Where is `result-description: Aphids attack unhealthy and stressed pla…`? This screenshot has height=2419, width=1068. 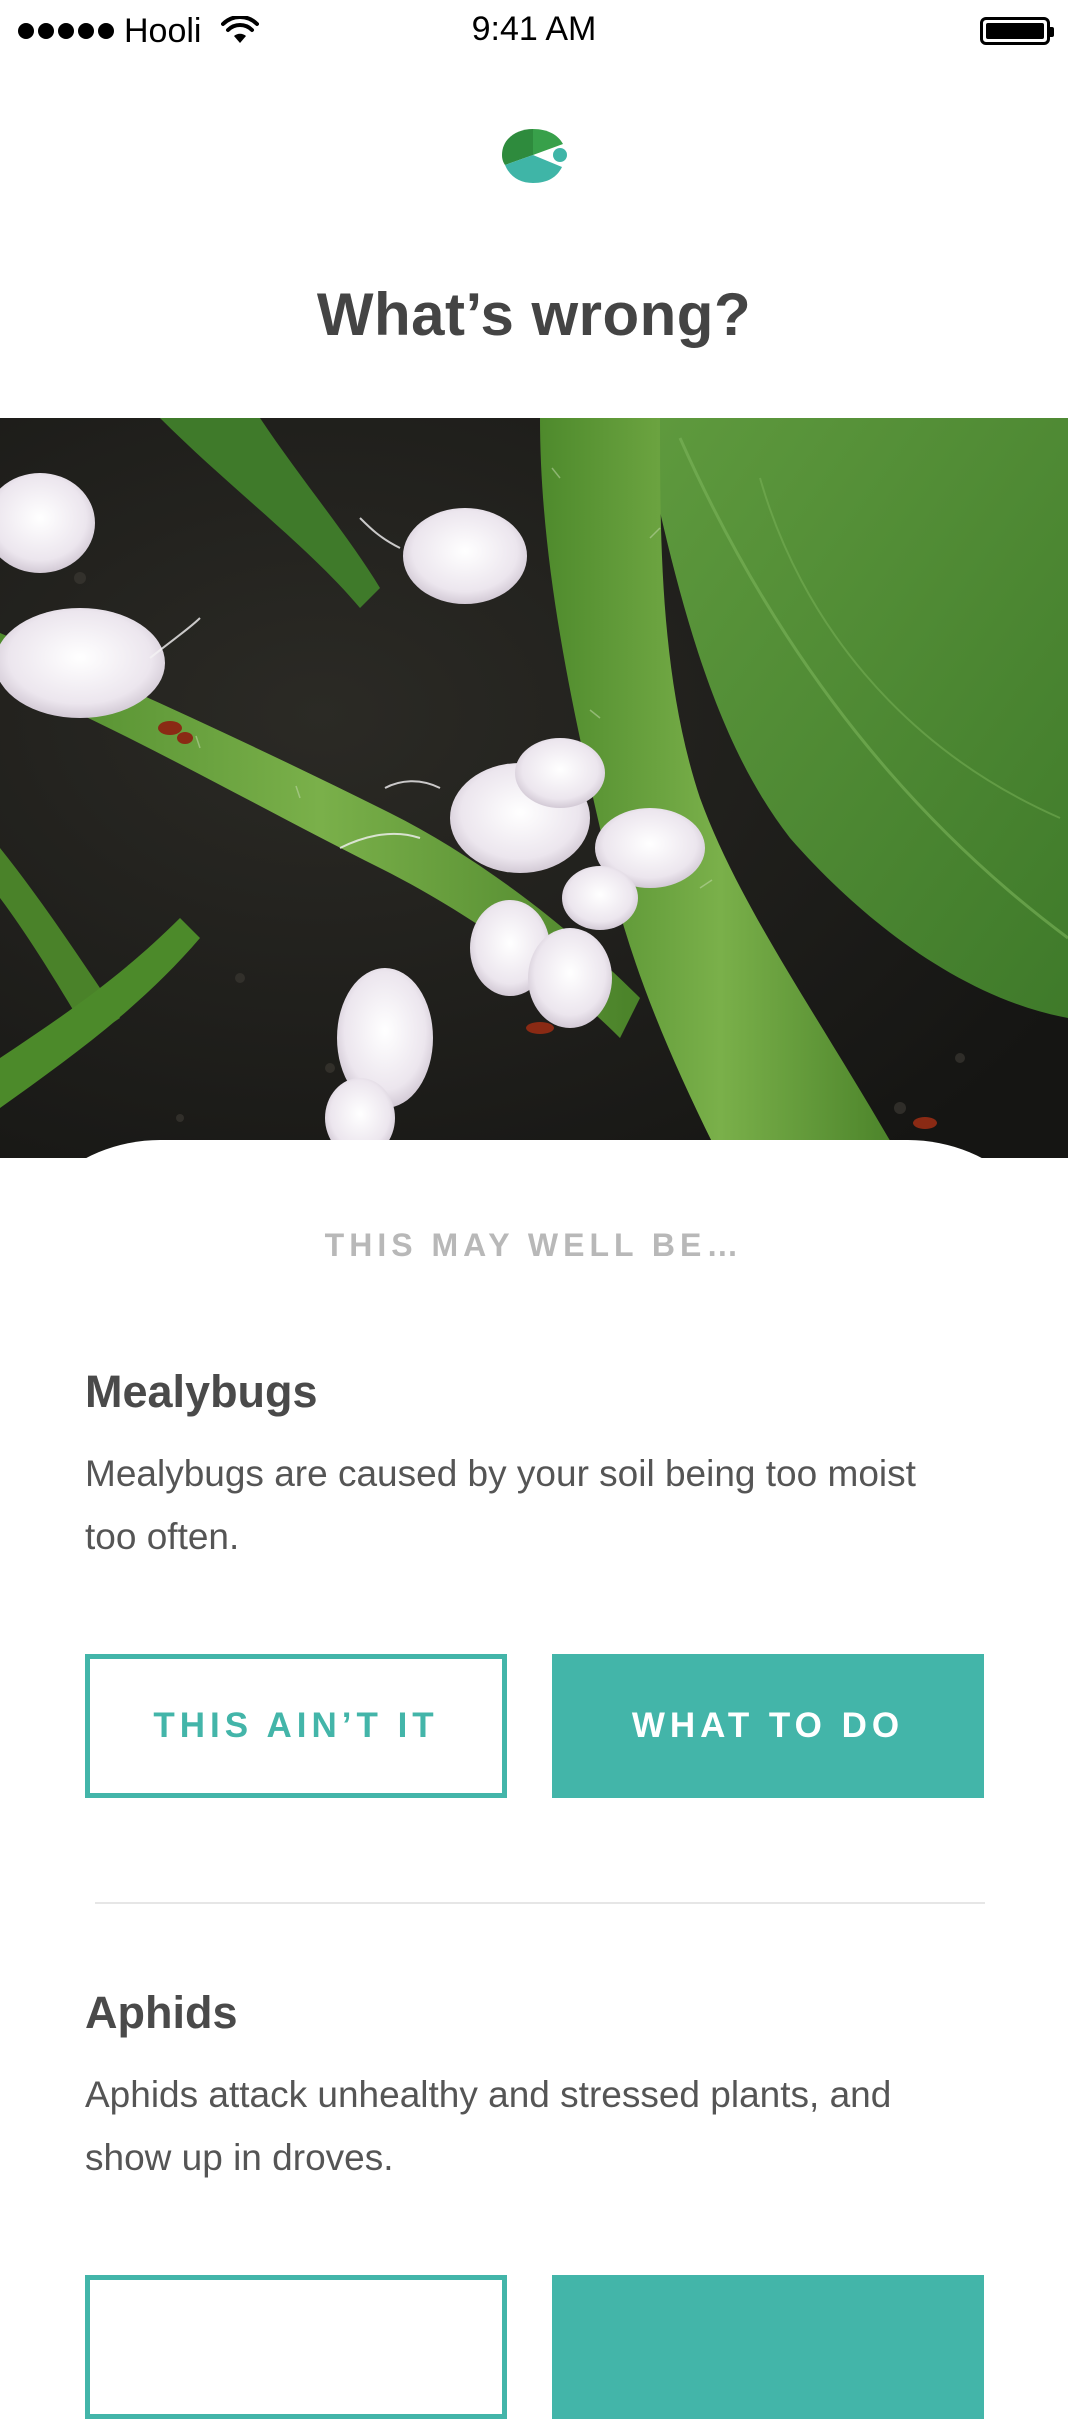 result-description: Aphids attack unhealthy and stressed pla… is located at coordinates (488, 2126).